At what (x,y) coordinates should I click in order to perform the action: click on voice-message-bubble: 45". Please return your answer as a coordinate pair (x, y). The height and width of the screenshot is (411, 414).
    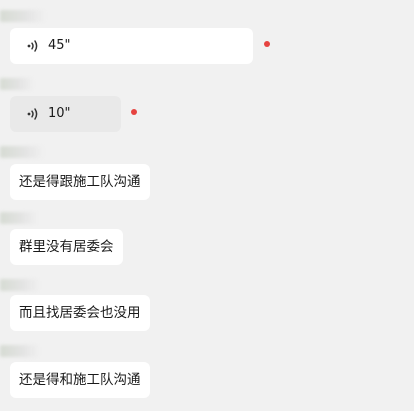
    Looking at the image, I should click on (131, 46).